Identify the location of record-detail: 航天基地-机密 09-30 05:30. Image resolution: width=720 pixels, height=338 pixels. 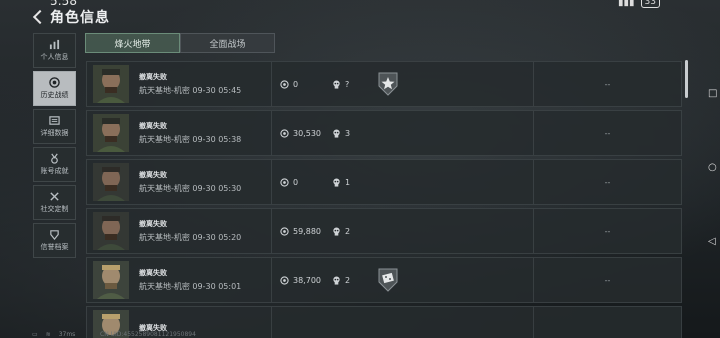
(190, 188).